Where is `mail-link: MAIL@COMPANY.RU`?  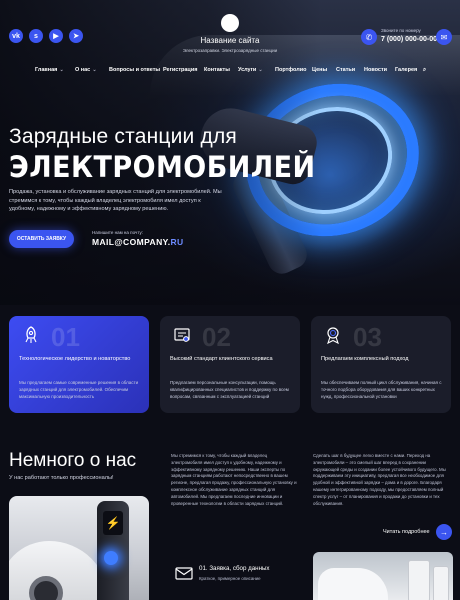
mail-link: MAIL@COMPANY.RU is located at coordinates (138, 242).